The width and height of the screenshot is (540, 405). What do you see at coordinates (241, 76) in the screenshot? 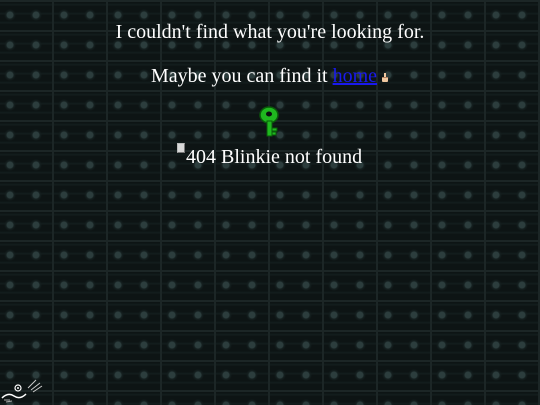
I see `home-suggestion-text: Maybe you can find it` at bounding box center [241, 76].